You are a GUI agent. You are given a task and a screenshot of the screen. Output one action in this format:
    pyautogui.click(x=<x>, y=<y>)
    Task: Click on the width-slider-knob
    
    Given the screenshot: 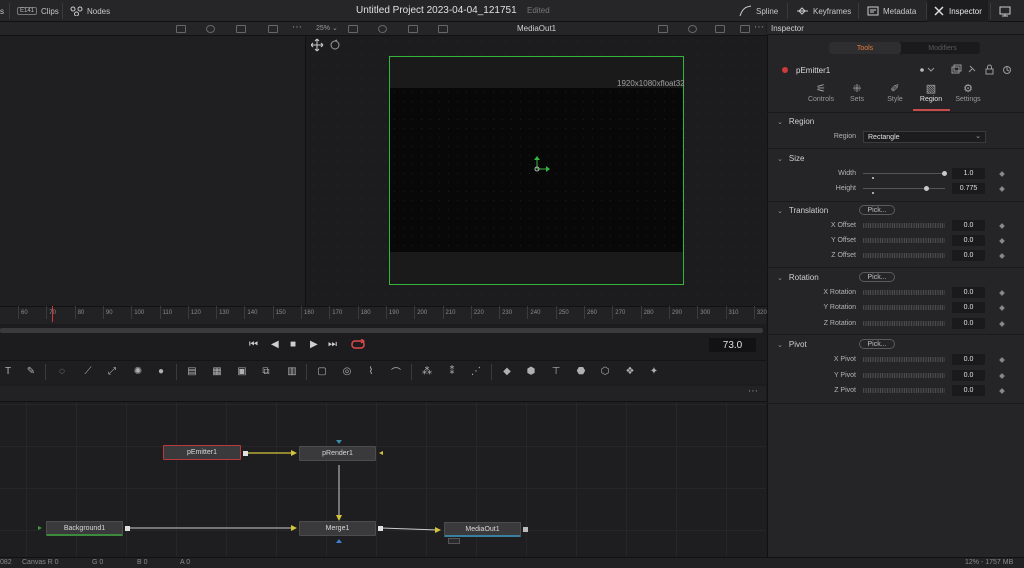 What is the action you would take?
    pyautogui.click(x=944, y=173)
    